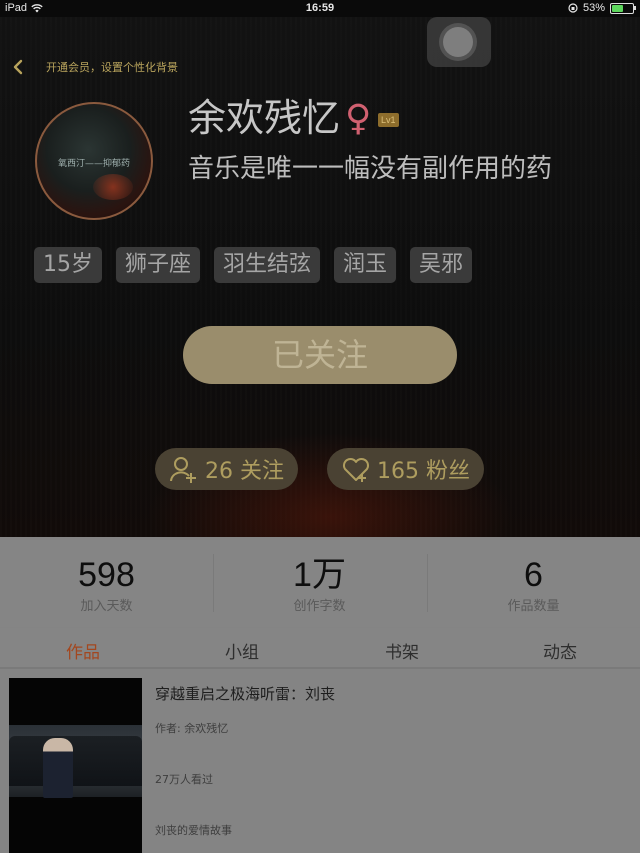 This screenshot has height=853, width=640. What do you see at coordinates (617, 8) in the screenshot?
I see `battery-fill` at bounding box center [617, 8].